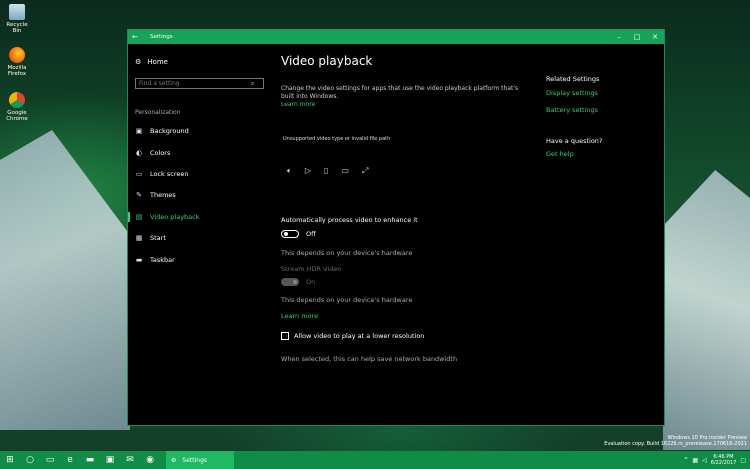  Describe the element at coordinates (17, 12) in the screenshot. I see `recycle-bin-icon` at that location.